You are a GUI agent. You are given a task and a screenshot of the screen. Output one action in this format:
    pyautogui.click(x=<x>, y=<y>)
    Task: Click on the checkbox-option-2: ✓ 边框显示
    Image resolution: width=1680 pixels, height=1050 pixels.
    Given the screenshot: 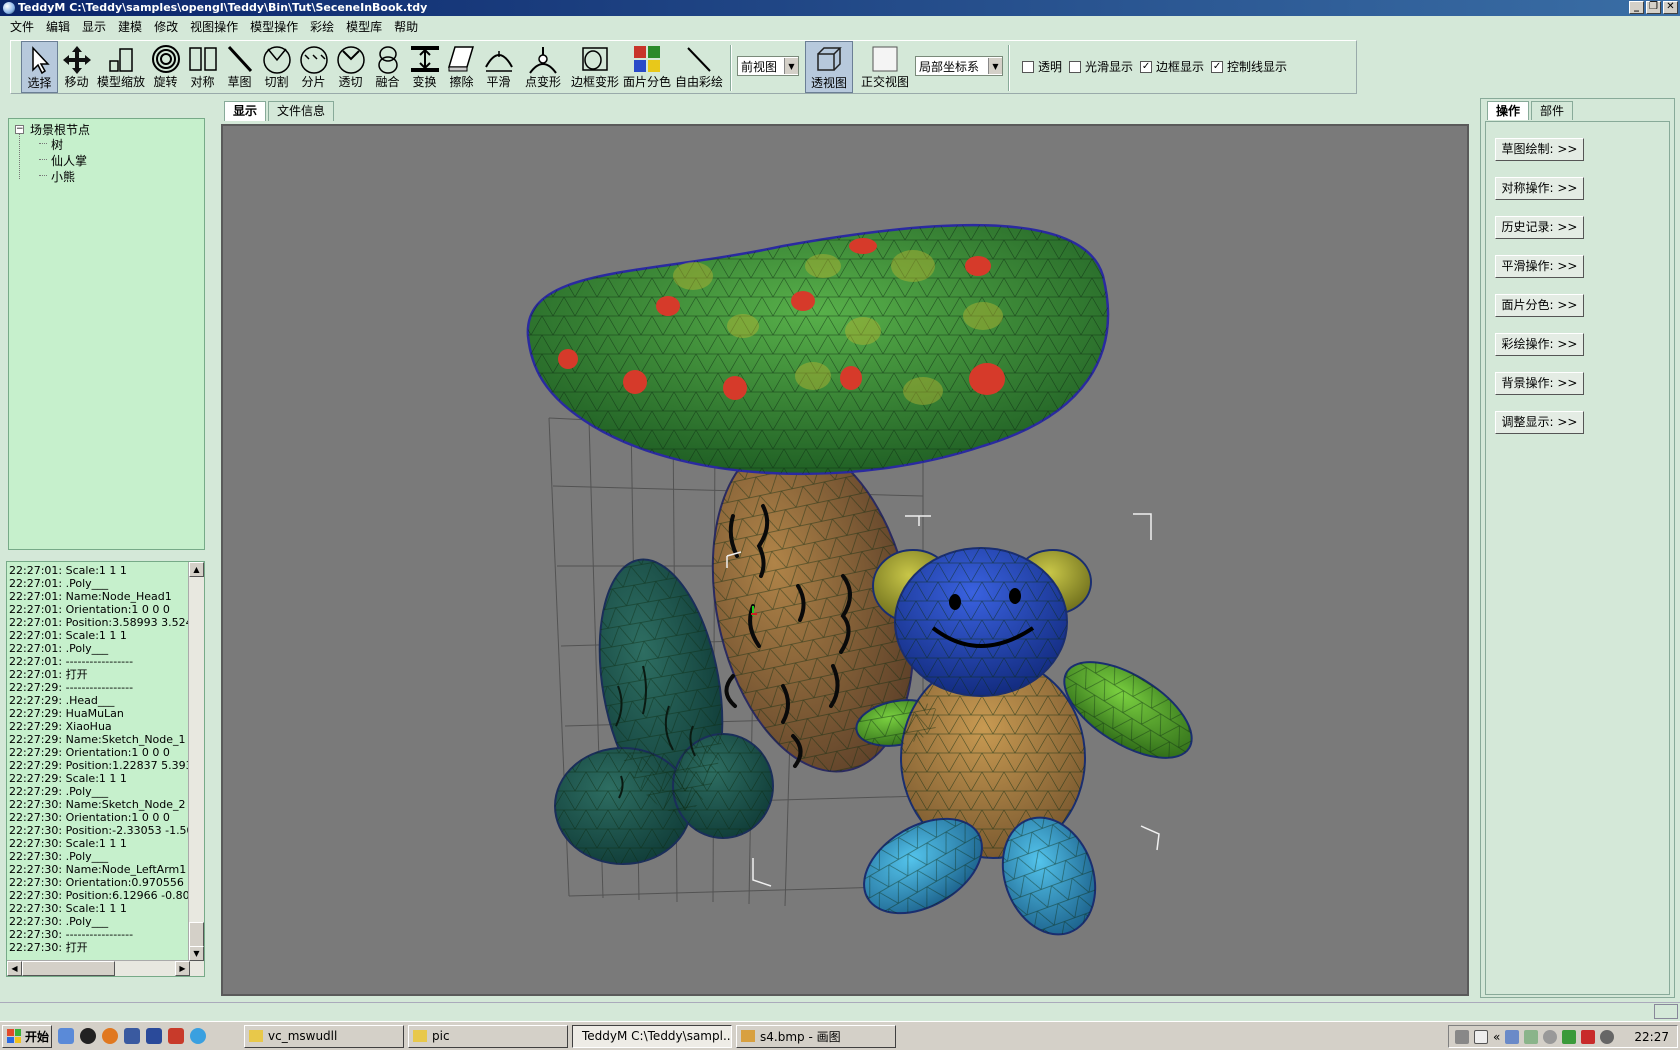 What is the action you would take?
    pyautogui.click(x=1172, y=66)
    